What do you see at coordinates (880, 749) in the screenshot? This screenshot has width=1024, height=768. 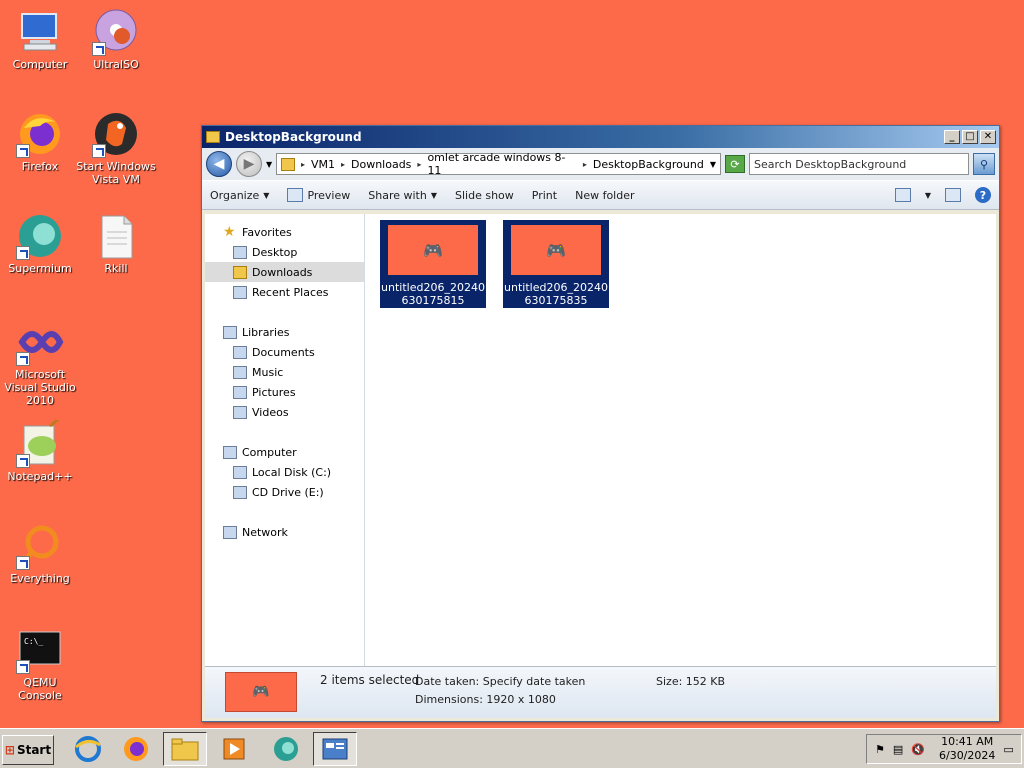 I see `action-center-flag-icon: ⚑` at bounding box center [880, 749].